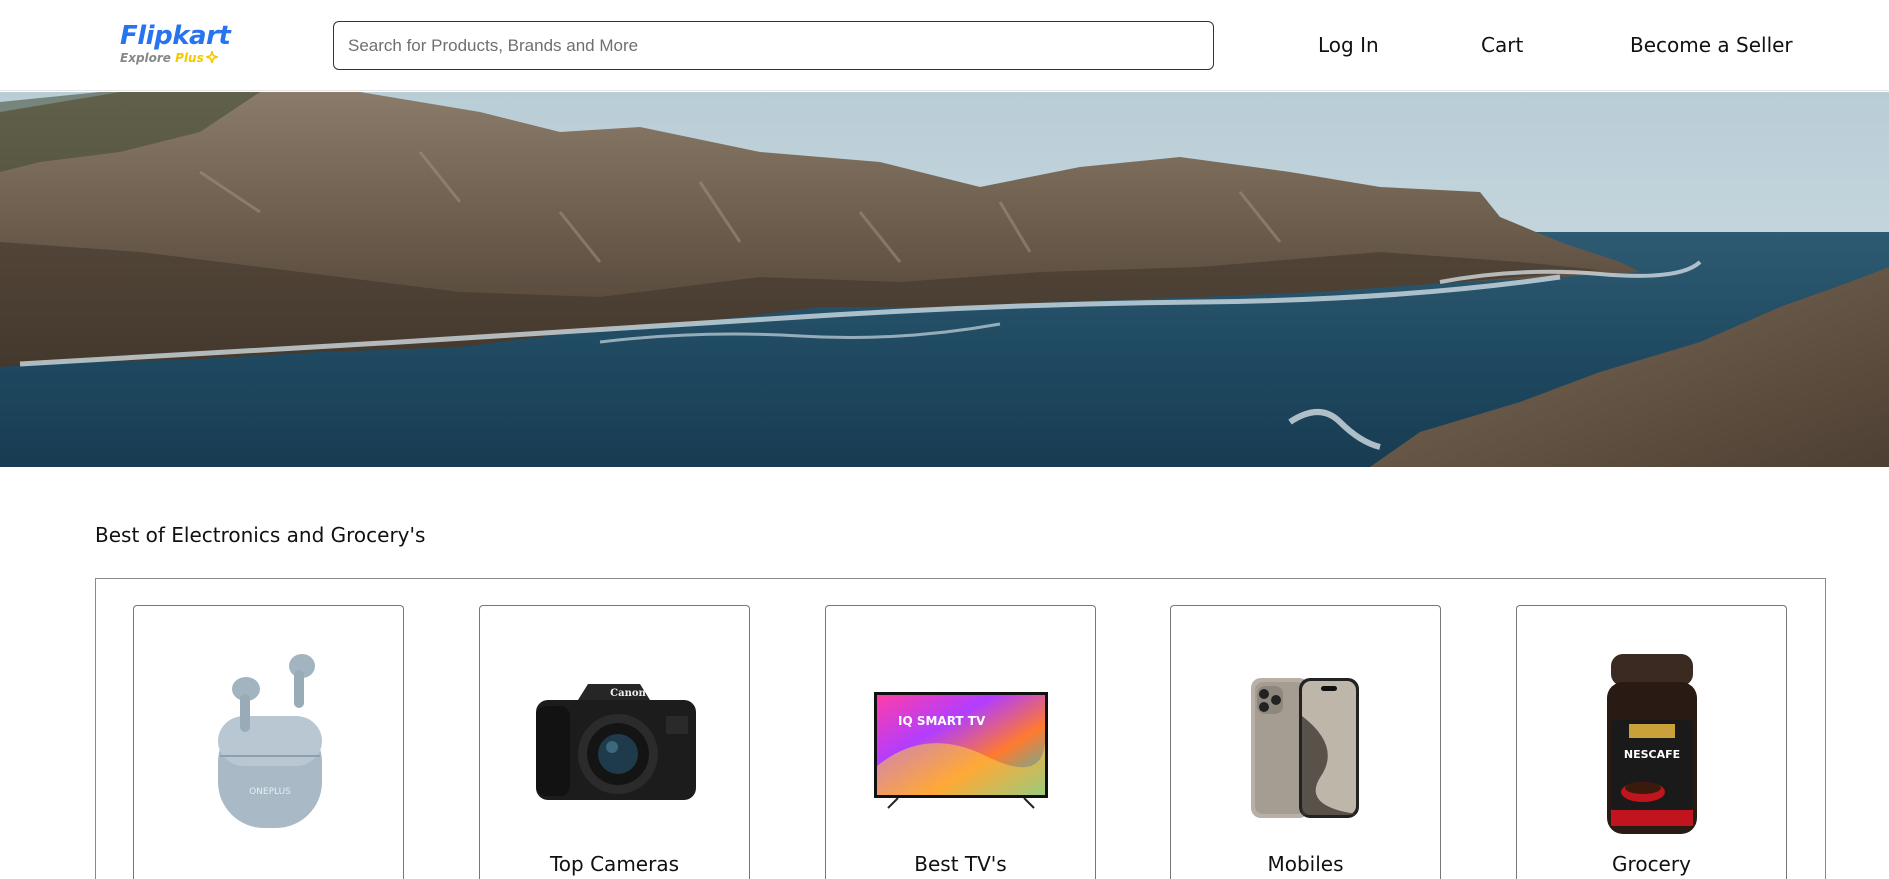 The height and width of the screenshot is (879, 1889). Describe the element at coordinates (268, 746) in the screenshot. I see `earbuds-image: ONEPLUS` at that location.